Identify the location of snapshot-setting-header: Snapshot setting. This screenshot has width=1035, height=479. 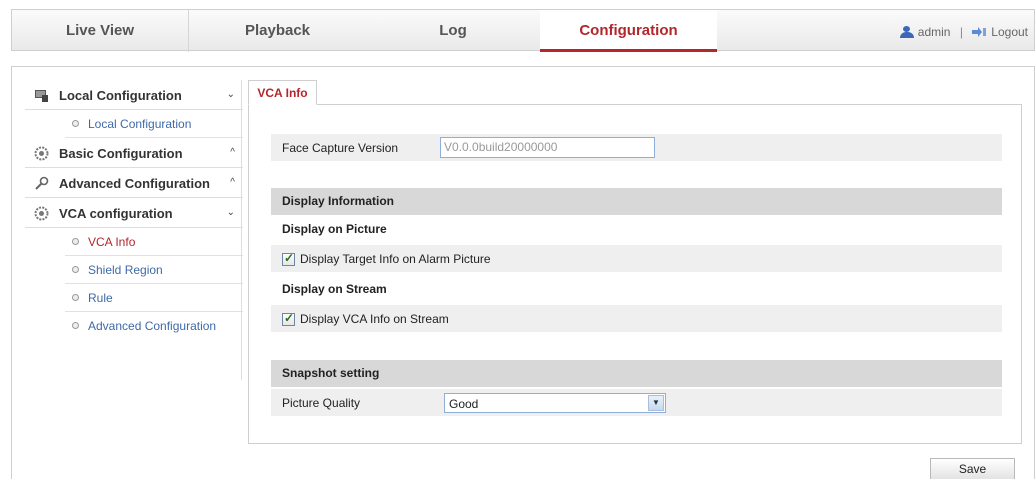
(636, 373).